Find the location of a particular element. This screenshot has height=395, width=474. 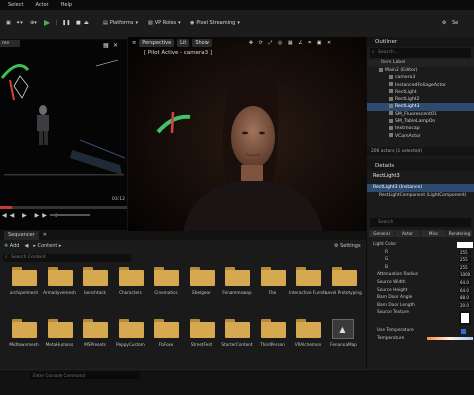

timeline-track is located at coordinates (63, 207).